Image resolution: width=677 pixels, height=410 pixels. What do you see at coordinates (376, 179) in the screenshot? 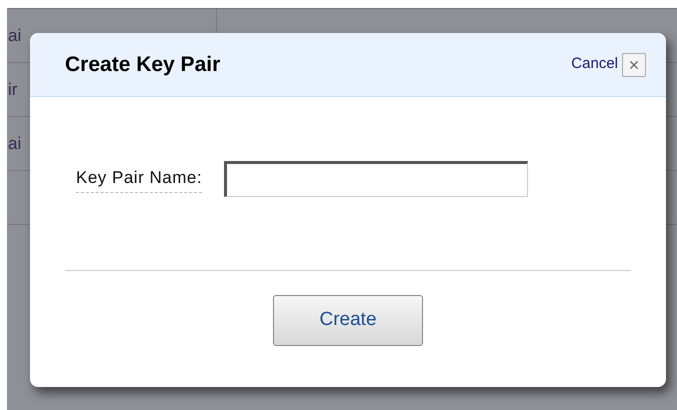
I see `key-pair-name-input` at bounding box center [376, 179].